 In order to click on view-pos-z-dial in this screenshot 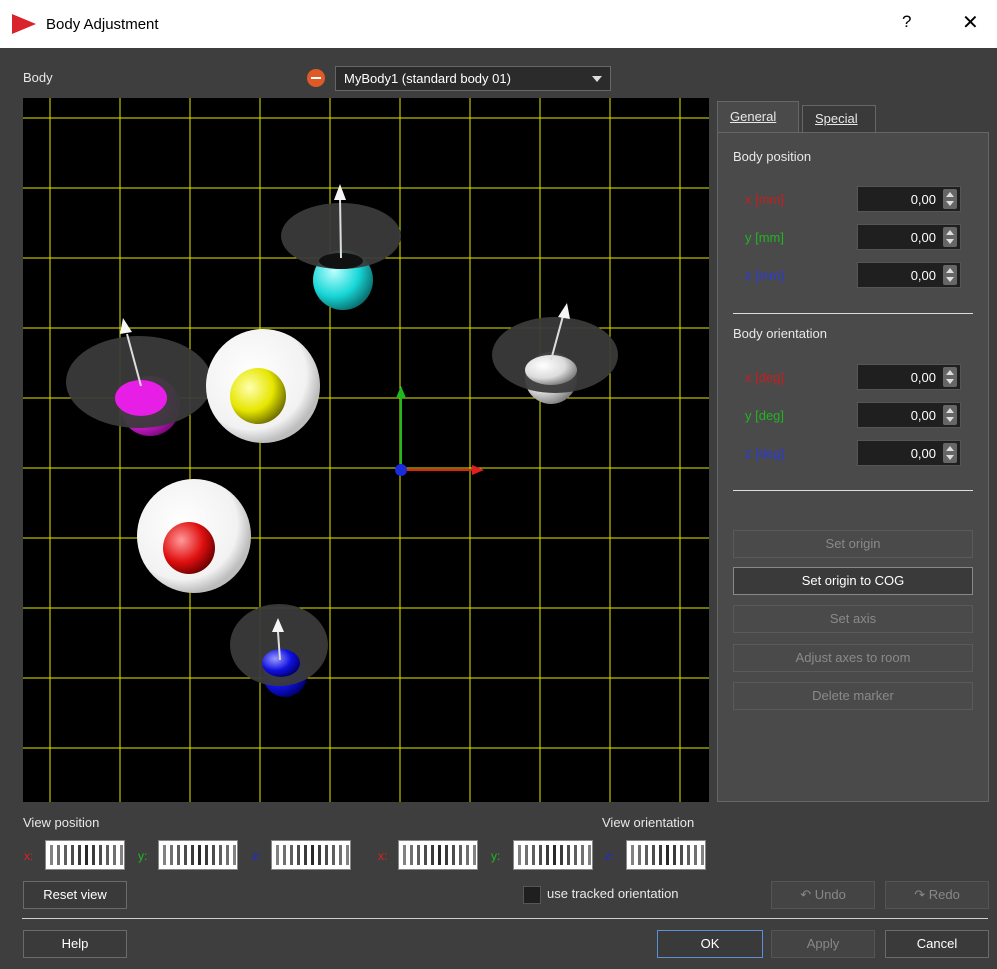, I will do `click(311, 855)`.